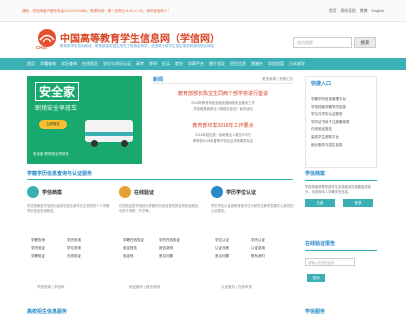  Describe the element at coordinates (233, 248) in the screenshot. I see `service-link: 认证流程` at that location.